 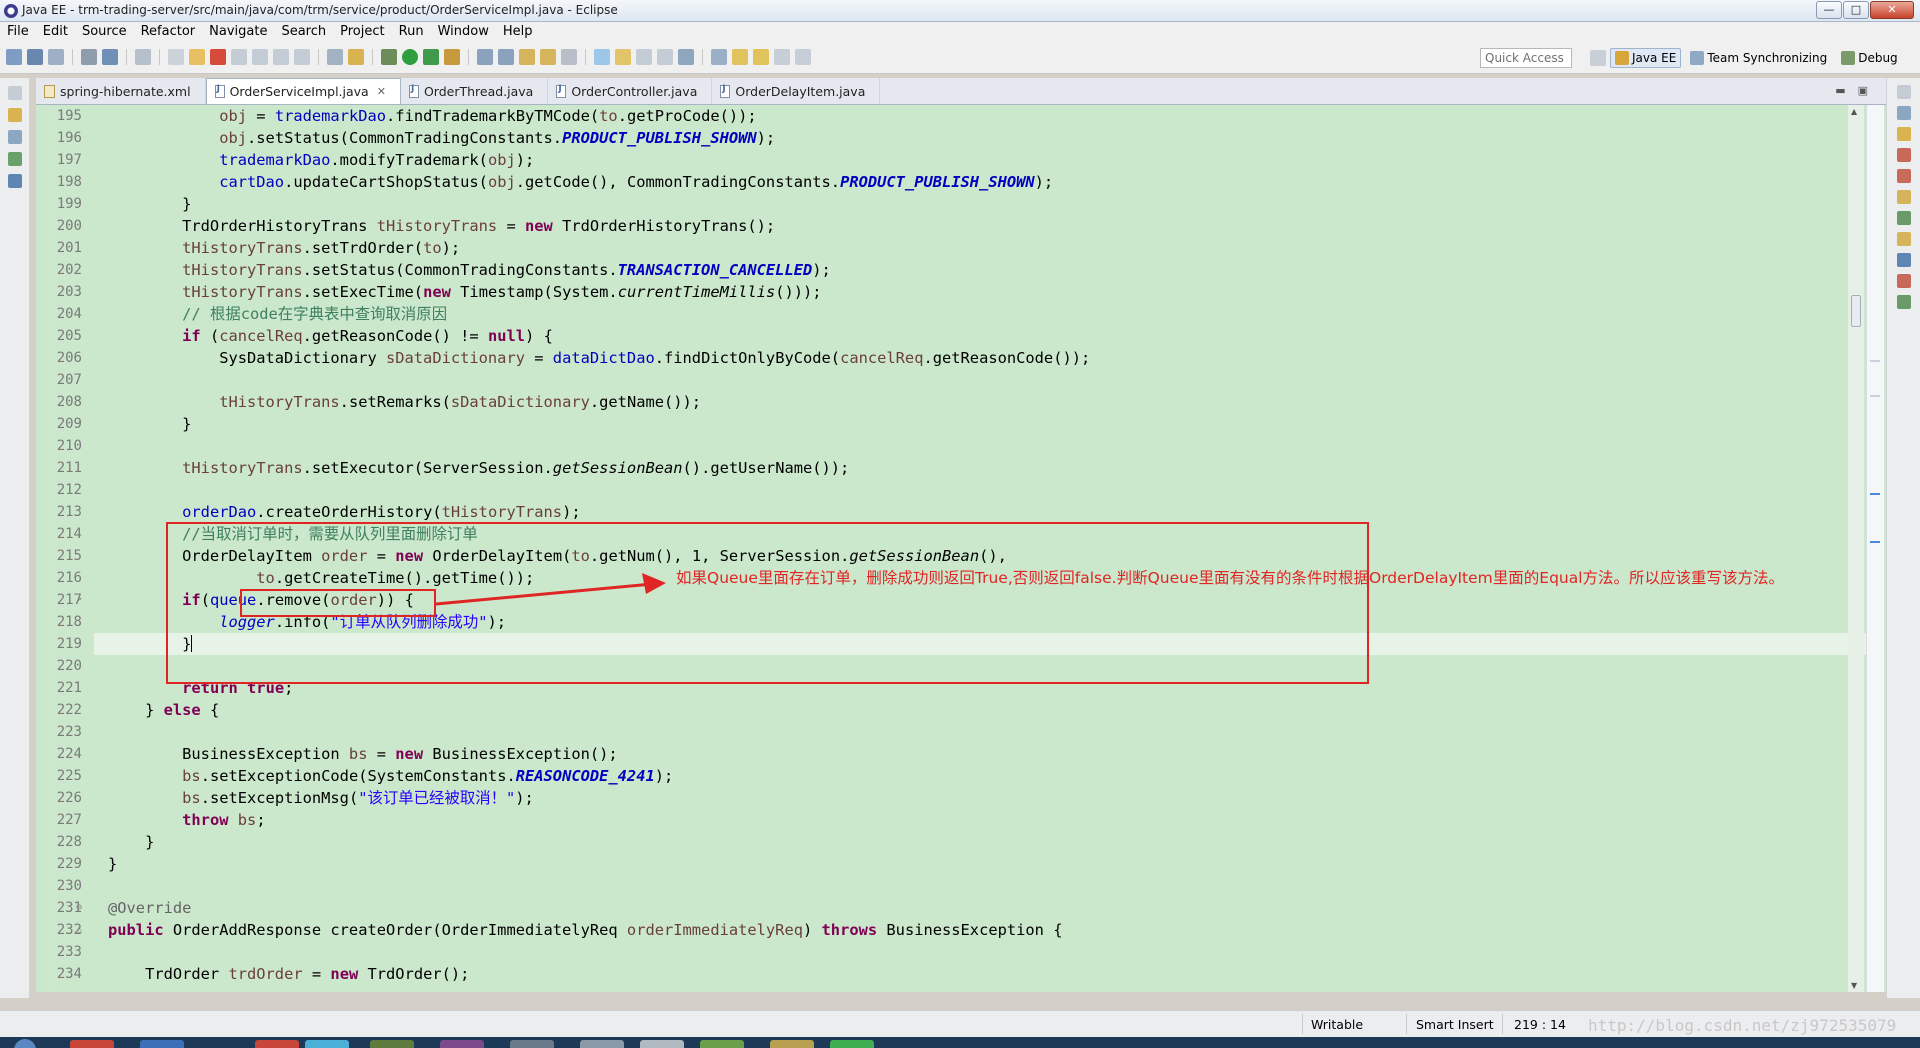 I want to click on minimize-view-icon: ▬, so click(x=1840, y=90).